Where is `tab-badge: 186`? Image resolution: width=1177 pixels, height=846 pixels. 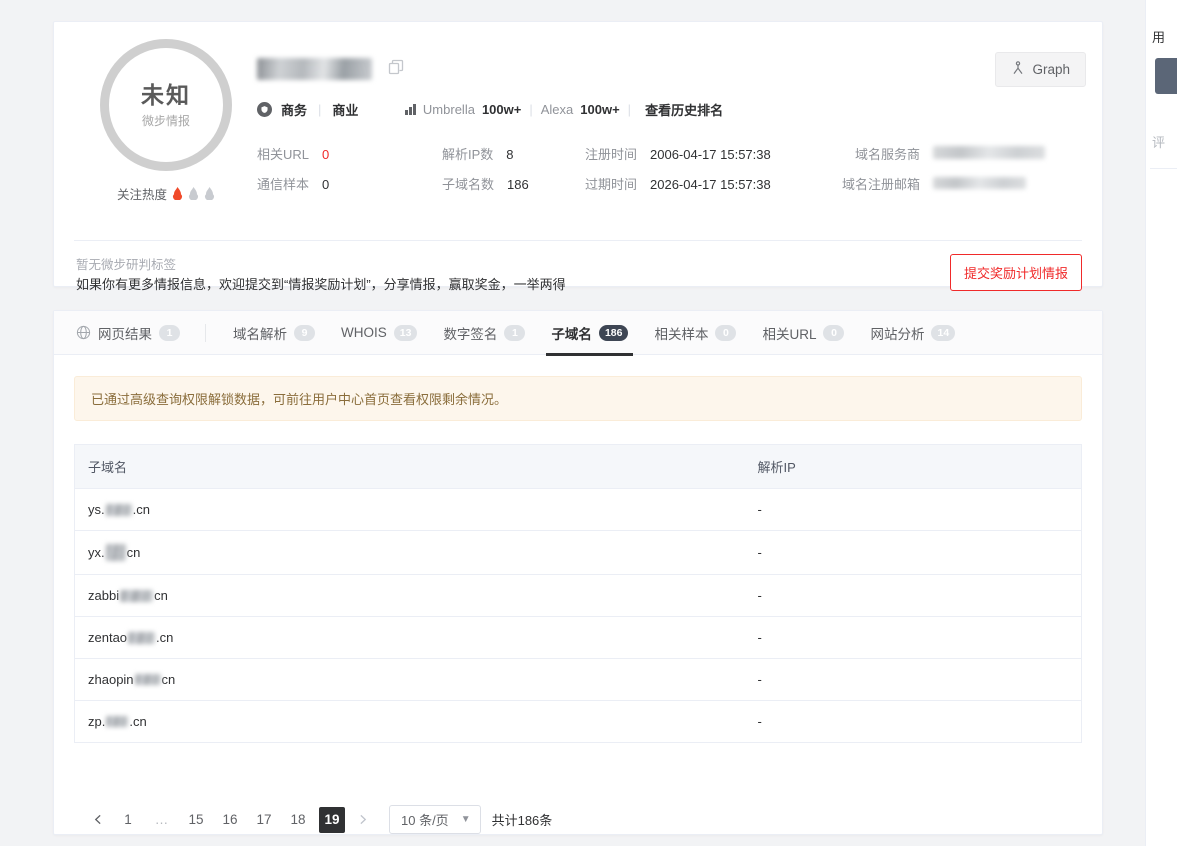 tab-badge: 186 is located at coordinates (613, 332).